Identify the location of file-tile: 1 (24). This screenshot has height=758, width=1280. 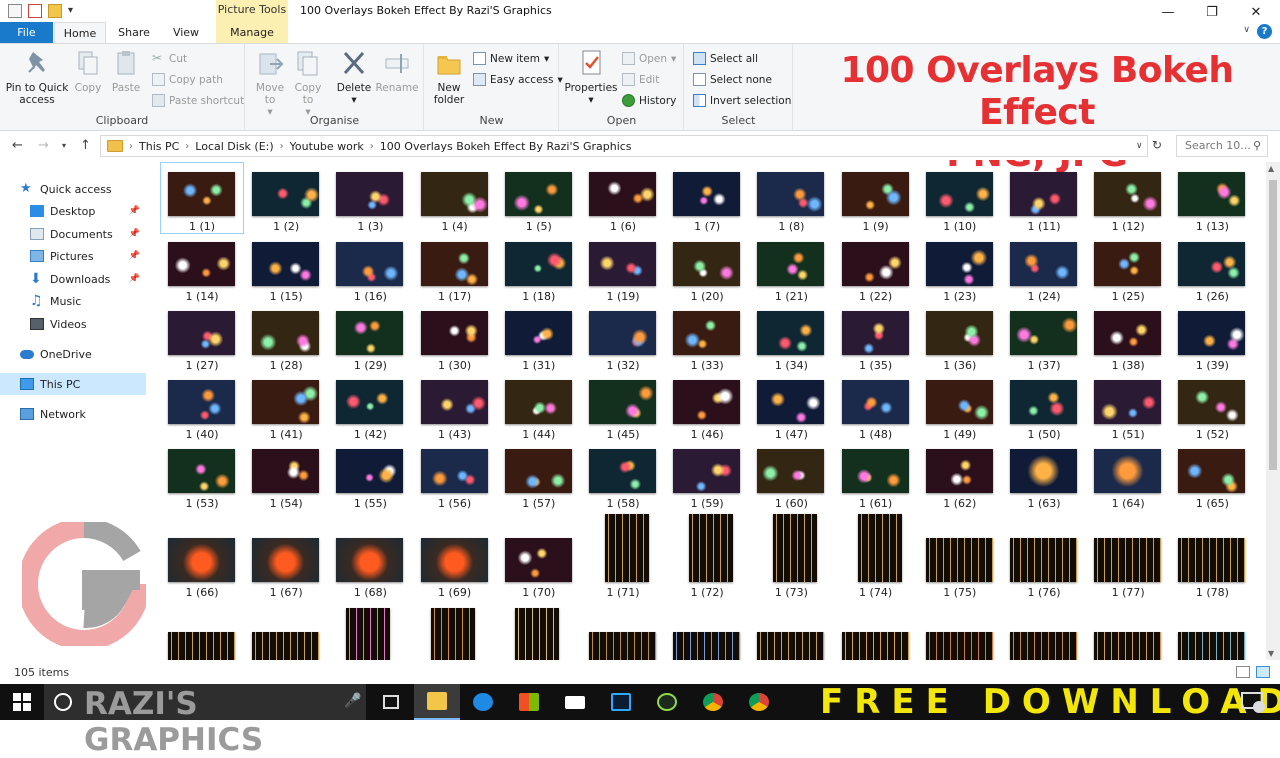
(1044, 268).